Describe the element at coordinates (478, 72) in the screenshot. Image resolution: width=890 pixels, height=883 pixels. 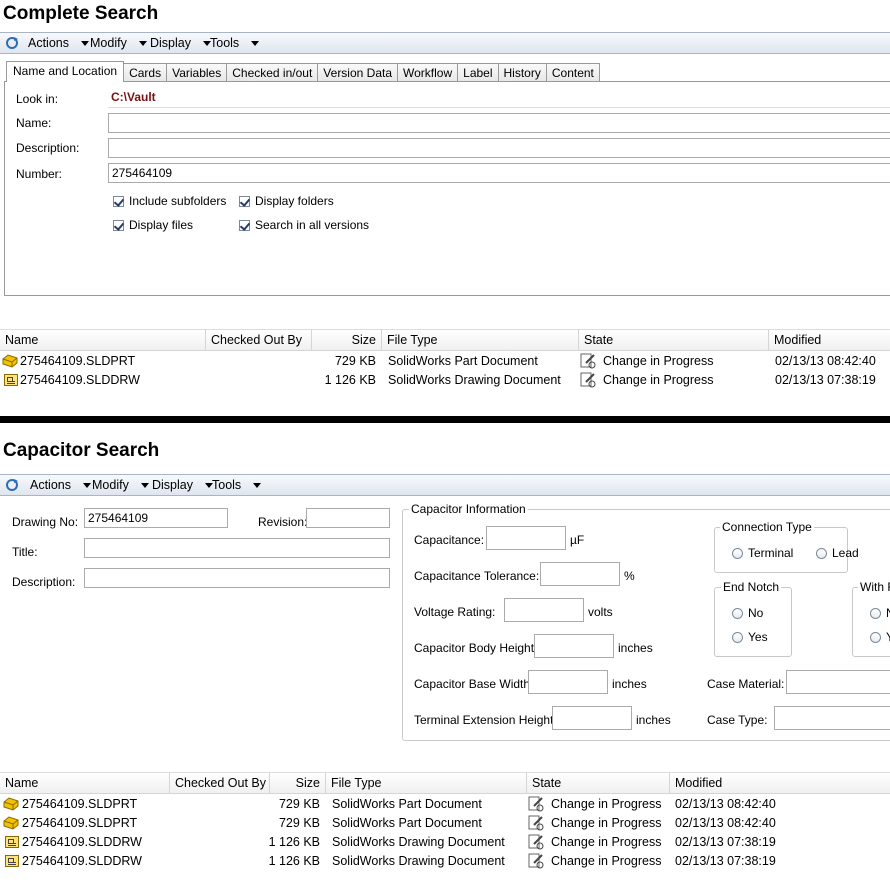
I see `tab-label: Label` at that location.